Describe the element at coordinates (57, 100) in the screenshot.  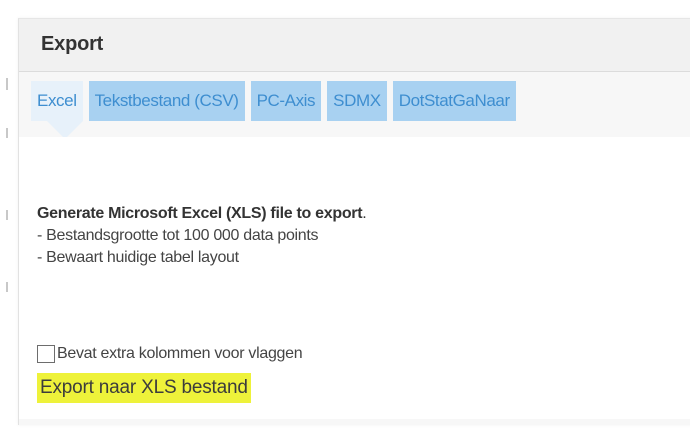
I see `tab-excel-label: Excel` at that location.